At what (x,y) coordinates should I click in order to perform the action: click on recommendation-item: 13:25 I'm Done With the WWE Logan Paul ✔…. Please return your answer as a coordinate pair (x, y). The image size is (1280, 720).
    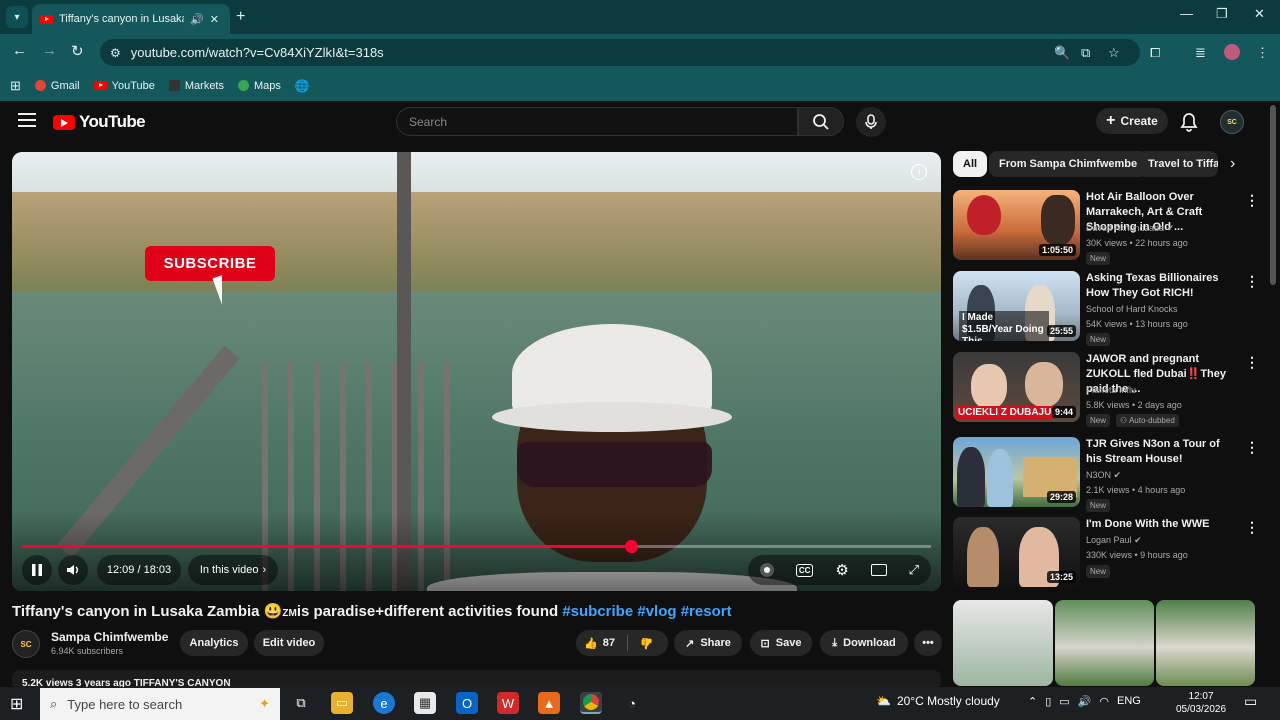
    Looking at the image, I should click on (1106, 555).